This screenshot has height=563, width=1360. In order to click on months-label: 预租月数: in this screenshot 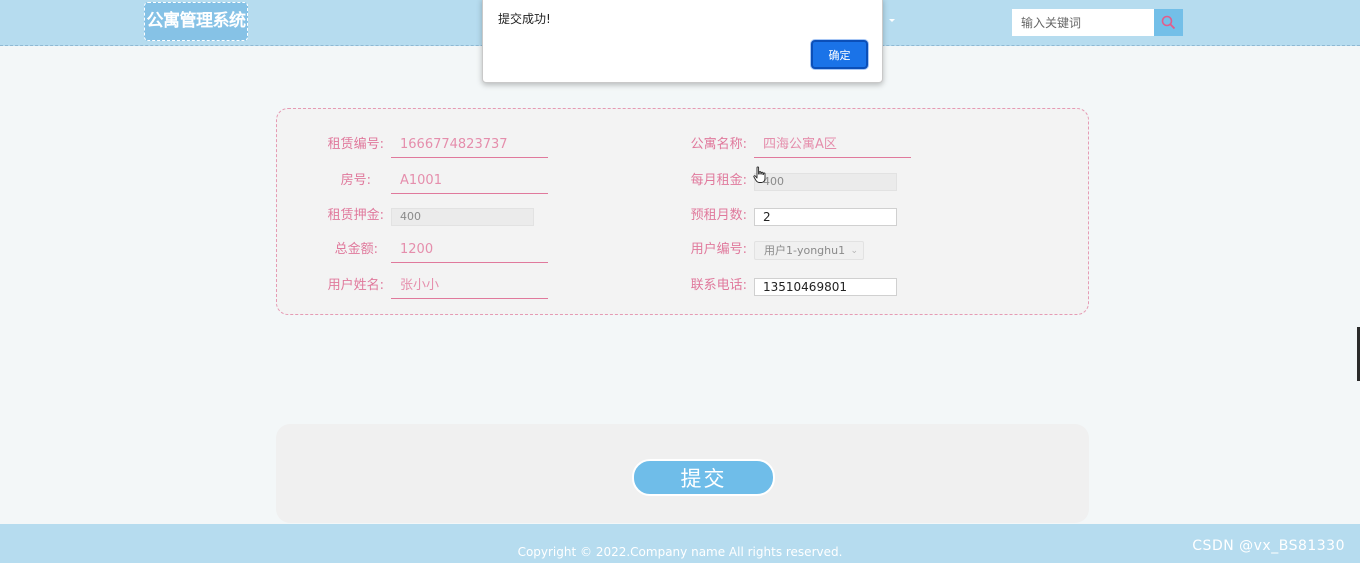, I will do `click(718, 215)`.